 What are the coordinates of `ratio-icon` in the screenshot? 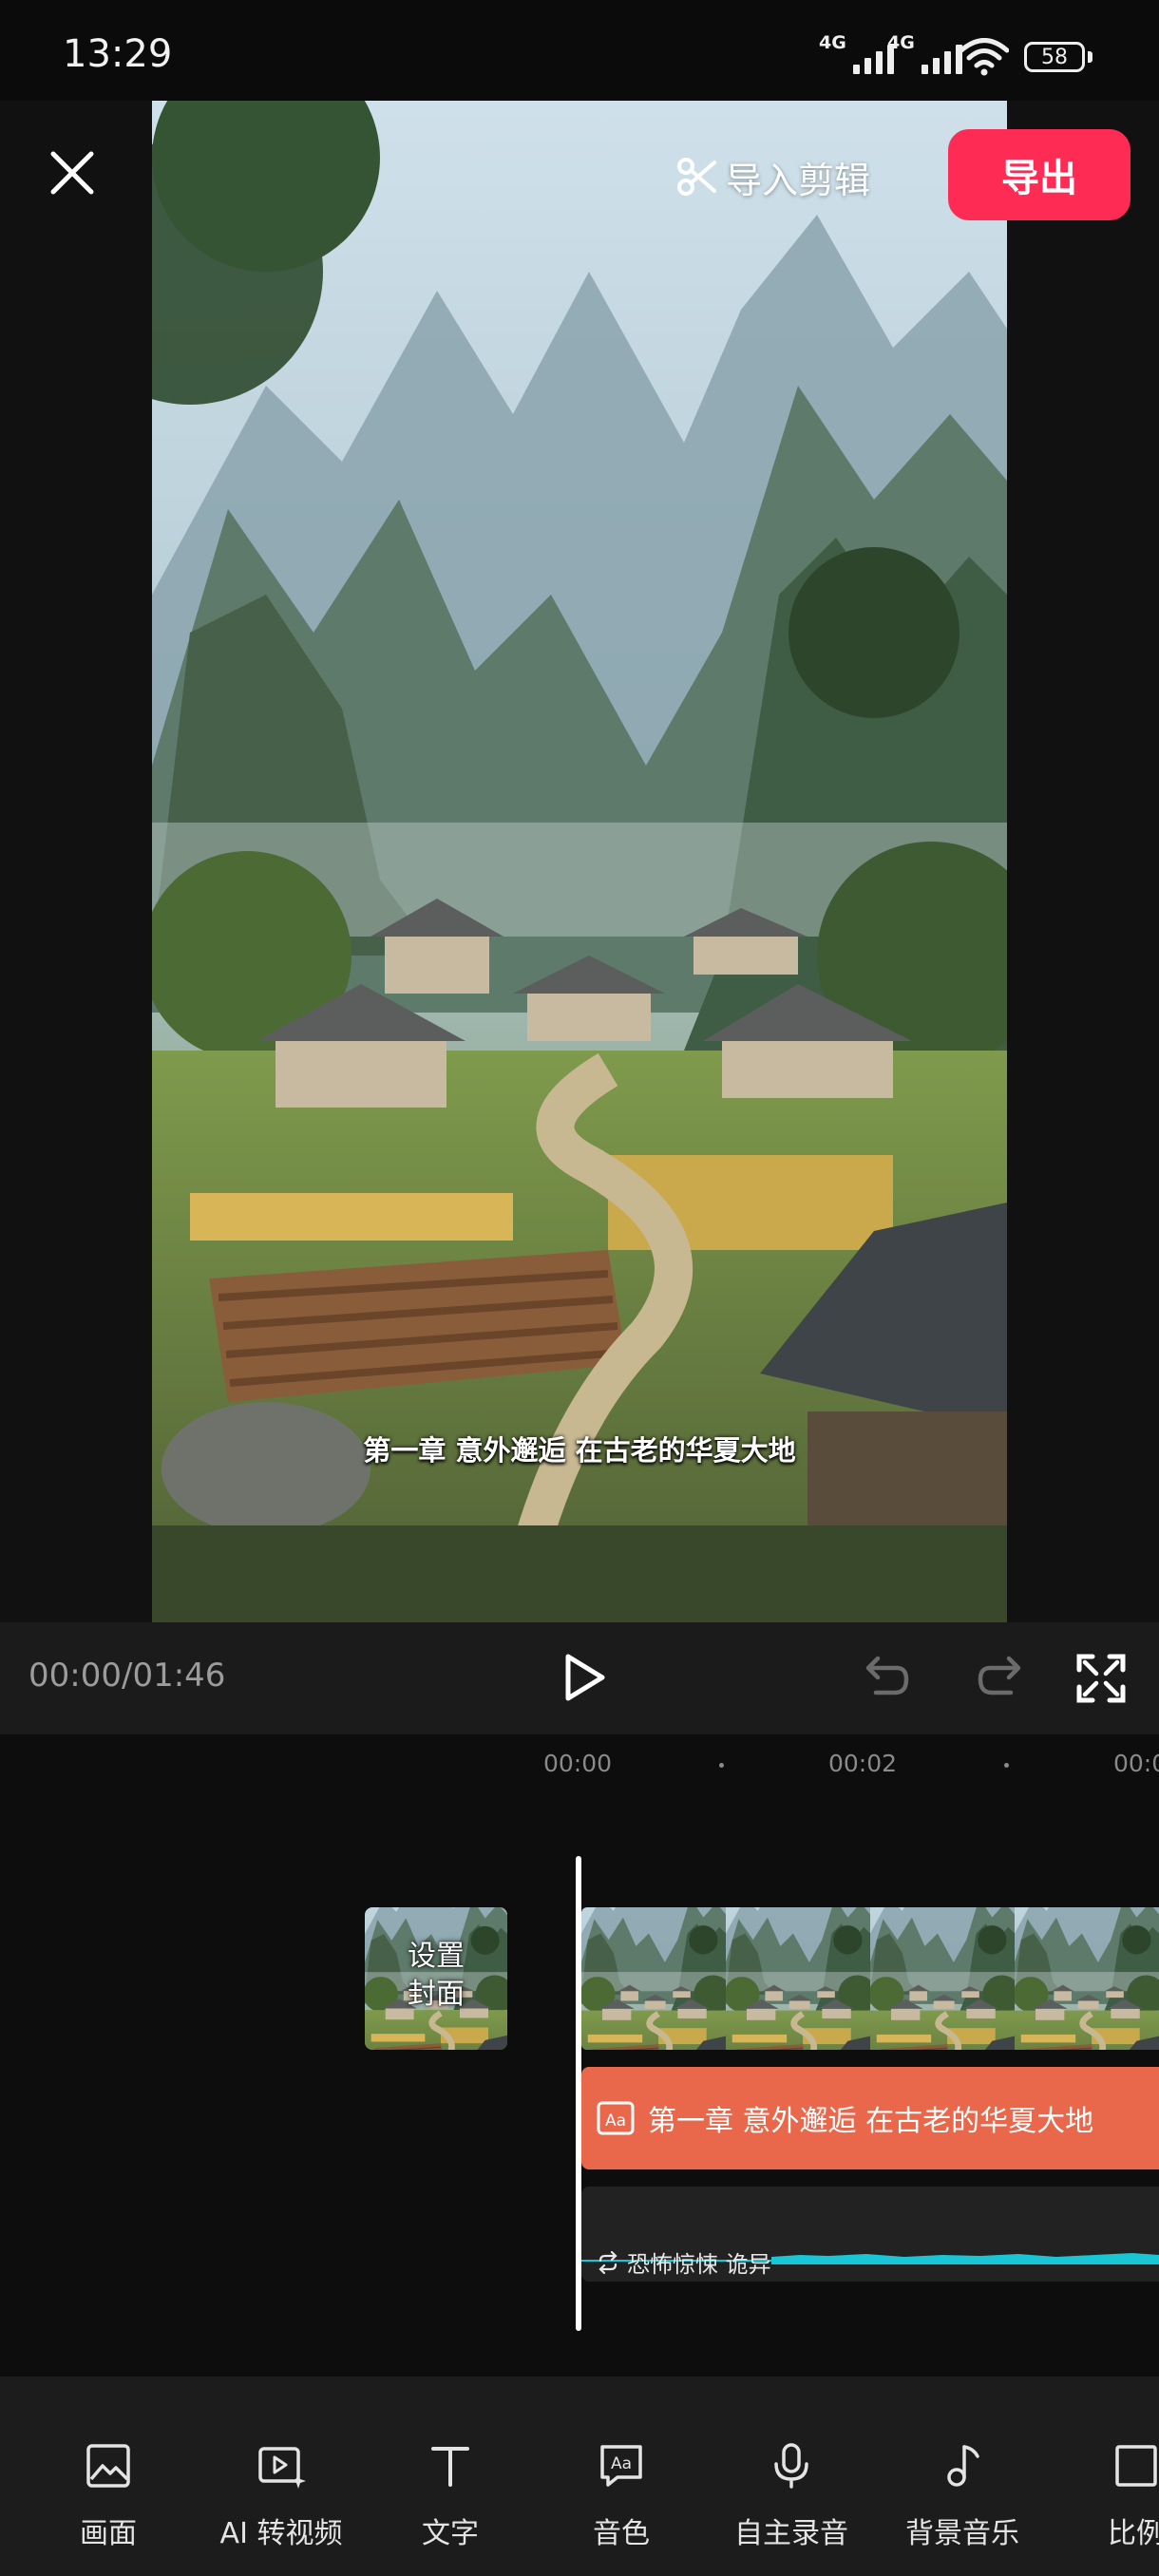 It's located at (1136, 2466).